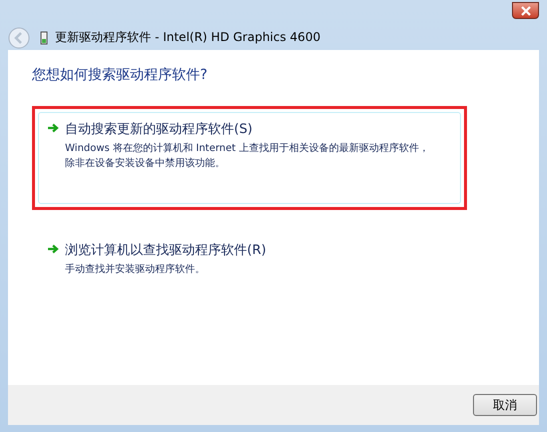  I want to click on option-description: Windows 将在您的计算机和 Internet 上查找用于相关设备的最新驱动程序软件，除非在设备安装设备中禁用该功能。, so click(247, 156).